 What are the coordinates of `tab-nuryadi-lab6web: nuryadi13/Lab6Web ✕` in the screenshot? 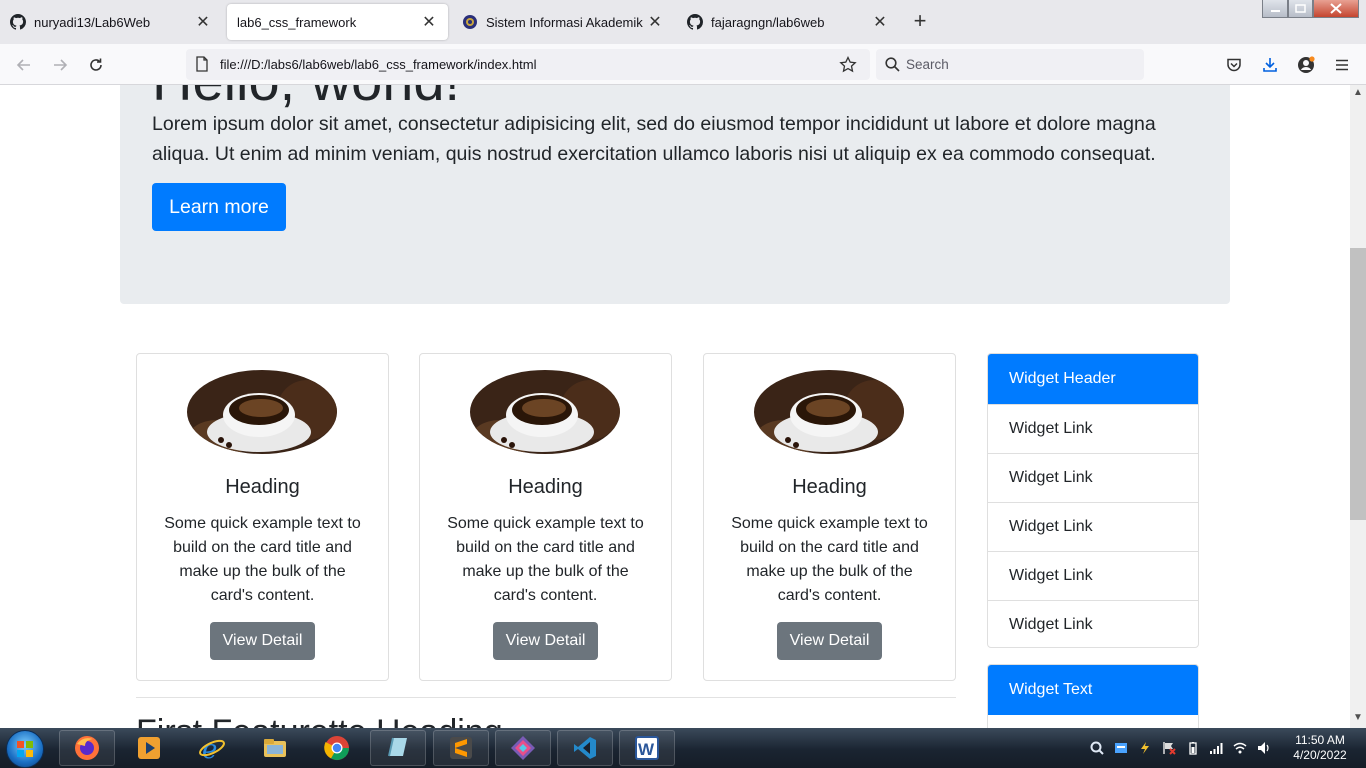 It's located at (111, 22).